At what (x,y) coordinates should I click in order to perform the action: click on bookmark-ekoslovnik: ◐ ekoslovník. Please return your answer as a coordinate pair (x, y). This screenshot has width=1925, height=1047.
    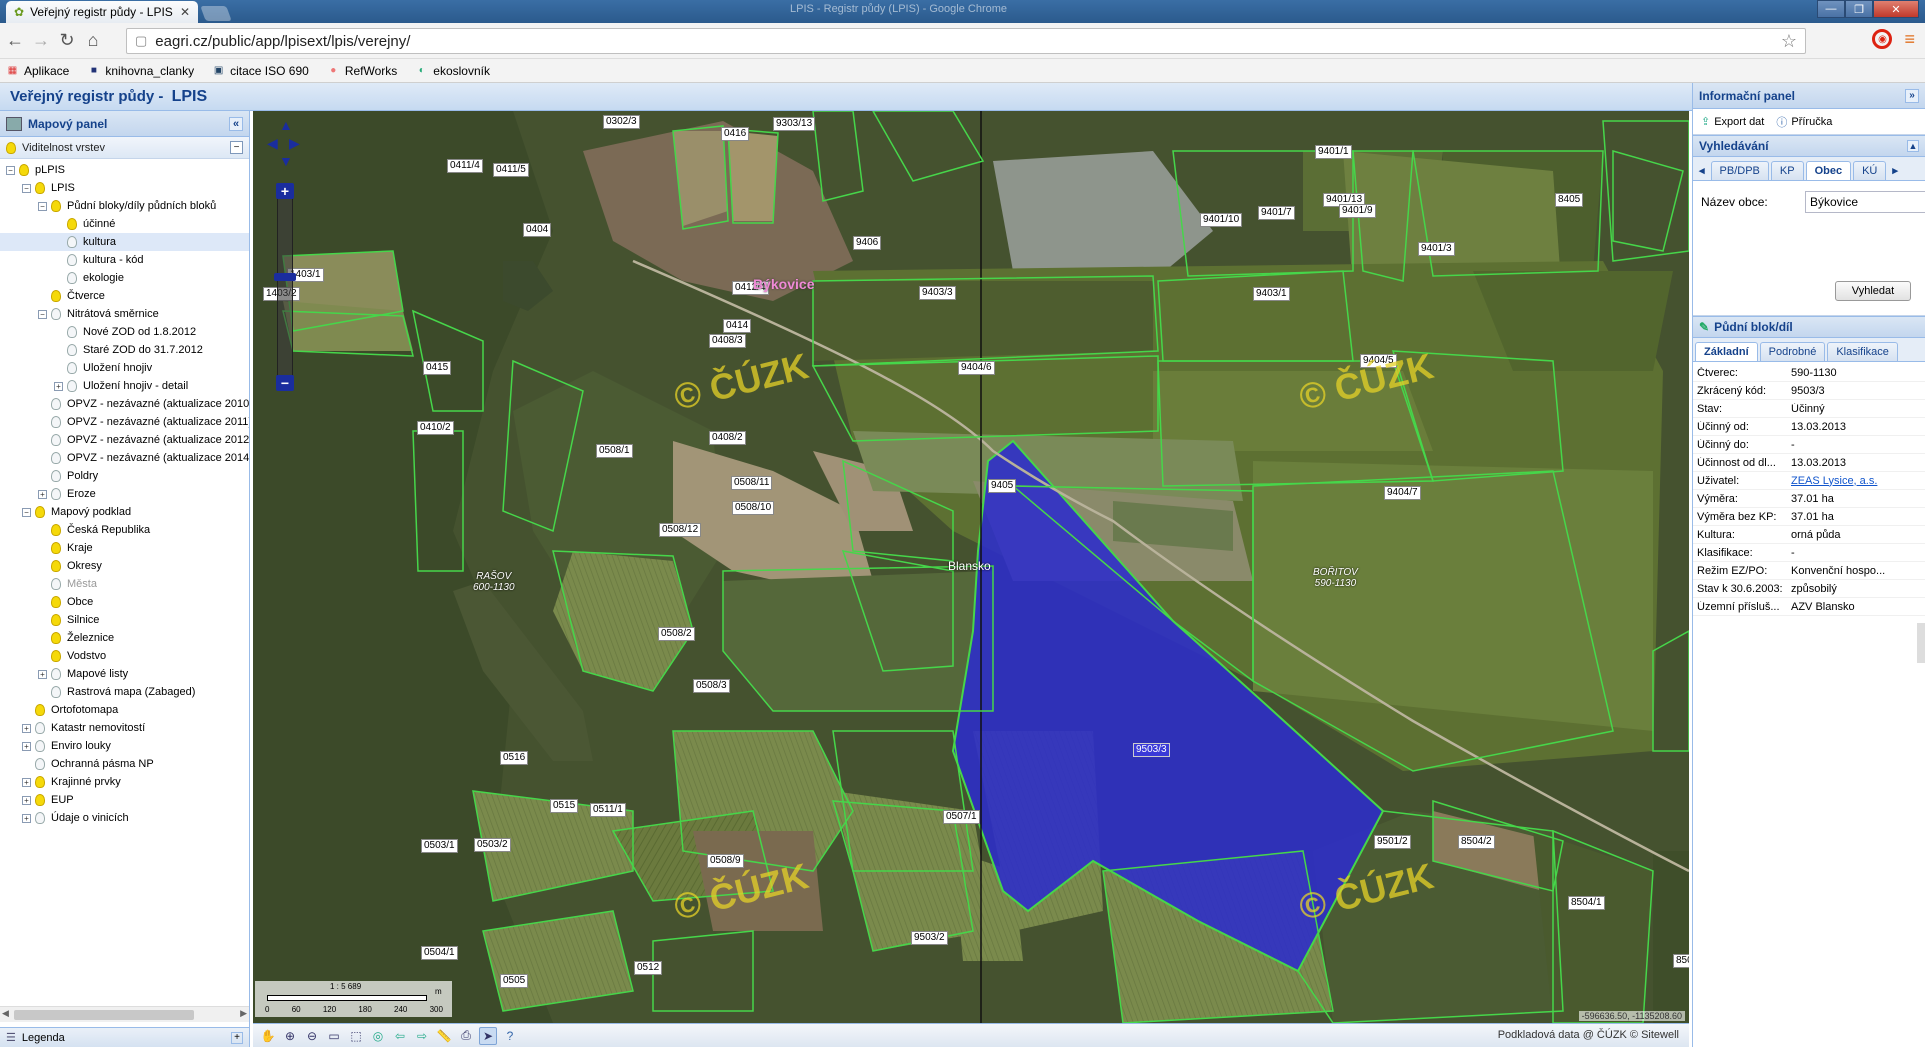
    Looking at the image, I should click on (452, 71).